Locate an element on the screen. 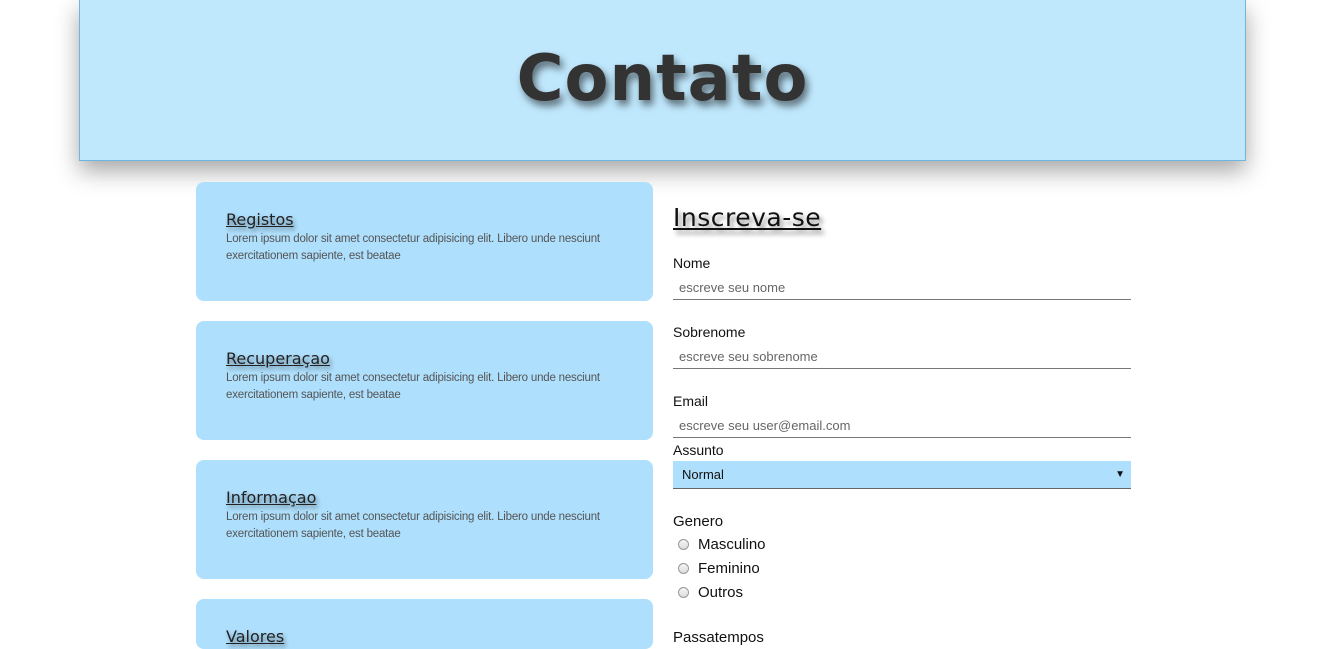 This screenshot has width=1320, height=649. nome-label: Nome is located at coordinates (692, 263).